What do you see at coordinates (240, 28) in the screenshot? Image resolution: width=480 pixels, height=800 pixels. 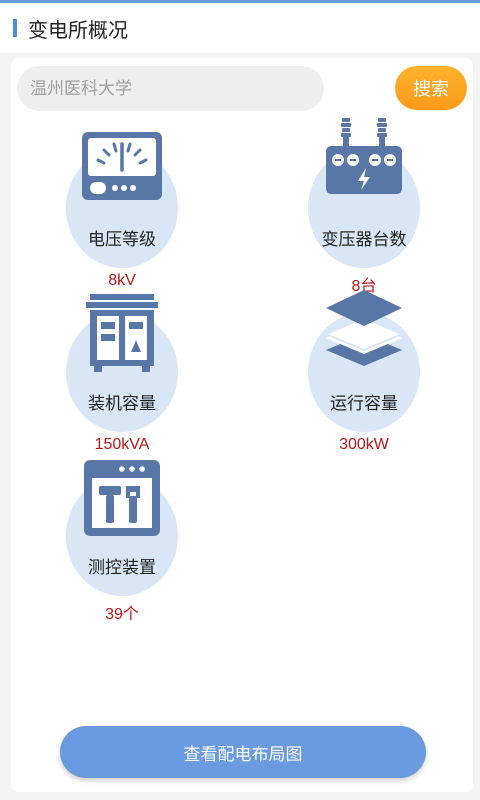 I see `page-header: 变电所概况` at bounding box center [240, 28].